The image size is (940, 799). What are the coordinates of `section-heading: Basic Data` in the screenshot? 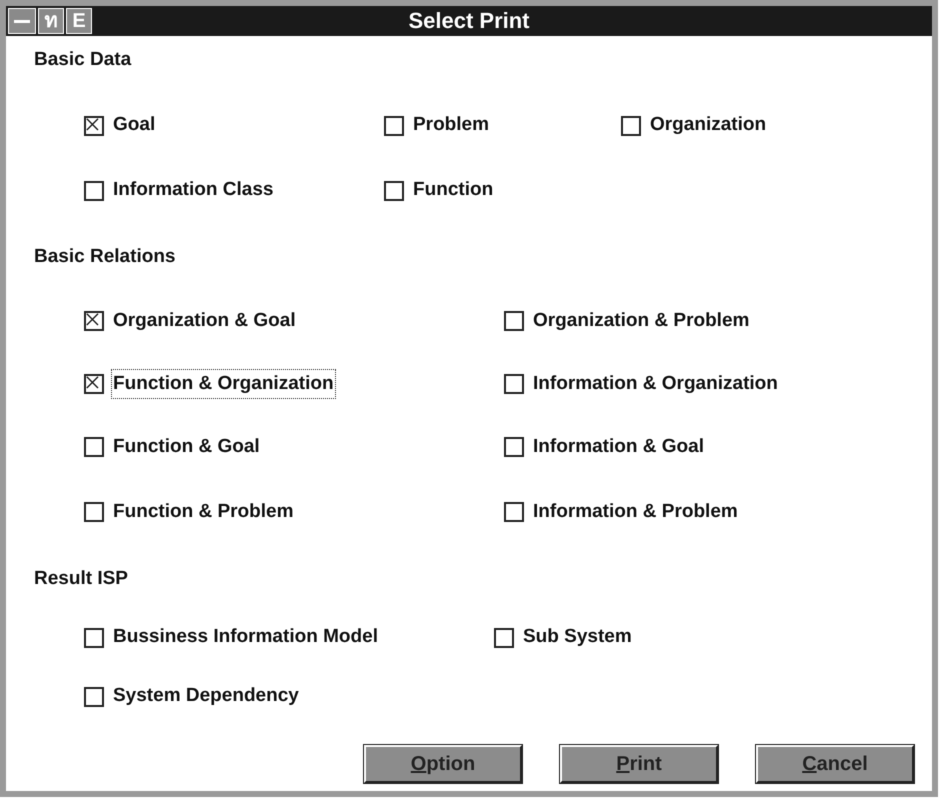 It's located at (83, 60).